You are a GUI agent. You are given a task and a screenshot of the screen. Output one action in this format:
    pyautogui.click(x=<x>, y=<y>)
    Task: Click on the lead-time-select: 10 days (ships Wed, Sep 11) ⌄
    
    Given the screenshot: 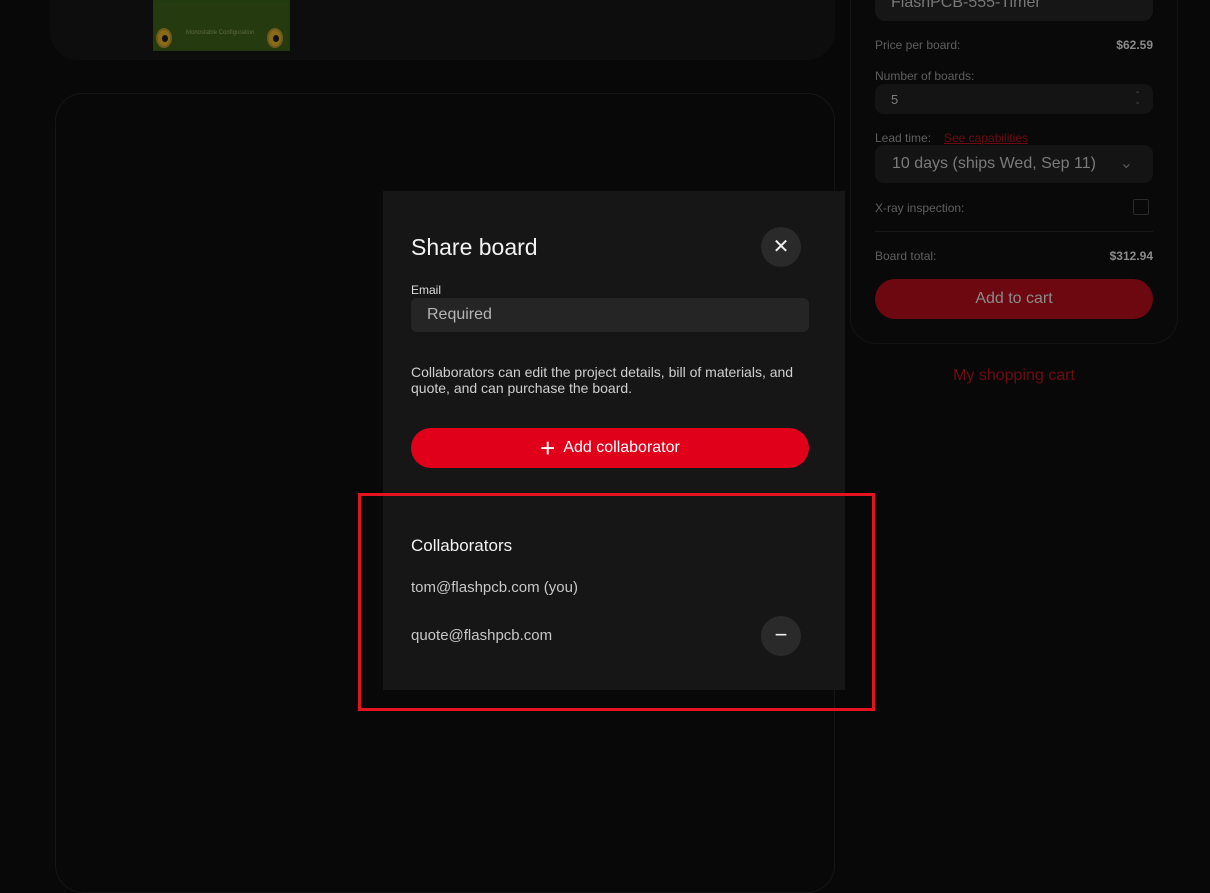 What is the action you would take?
    pyautogui.click(x=1014, y=164)
    